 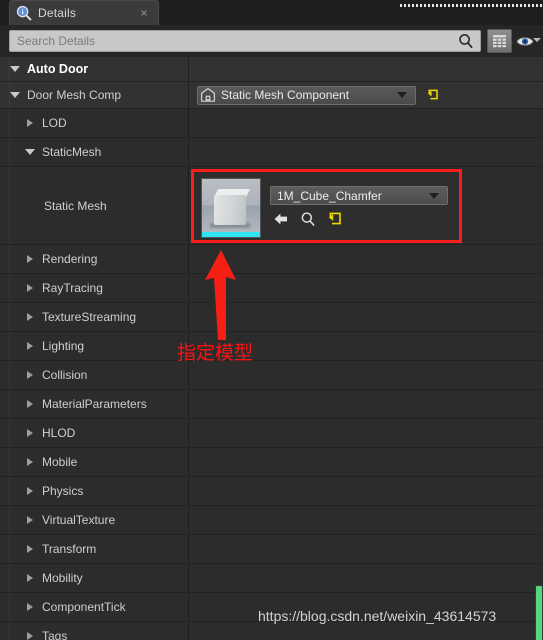 I want to click on property-label: Static Mesh, so click(x=75, y=205).